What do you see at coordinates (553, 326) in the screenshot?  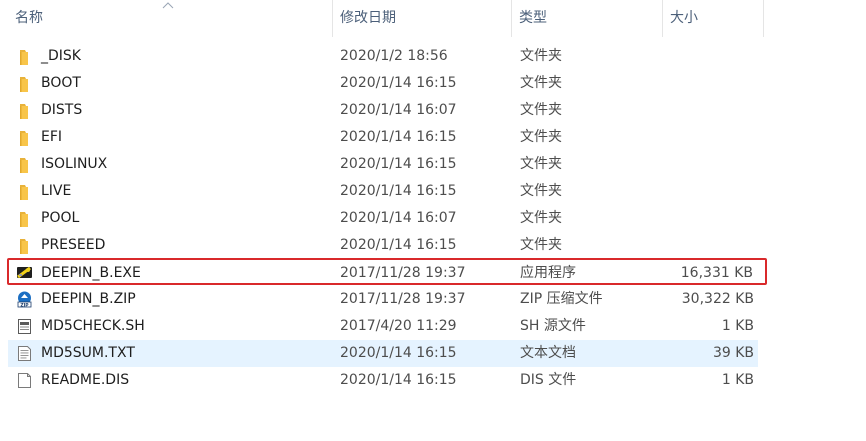 I see `file-type: SH 源文件` at bounding box center [553, 326].